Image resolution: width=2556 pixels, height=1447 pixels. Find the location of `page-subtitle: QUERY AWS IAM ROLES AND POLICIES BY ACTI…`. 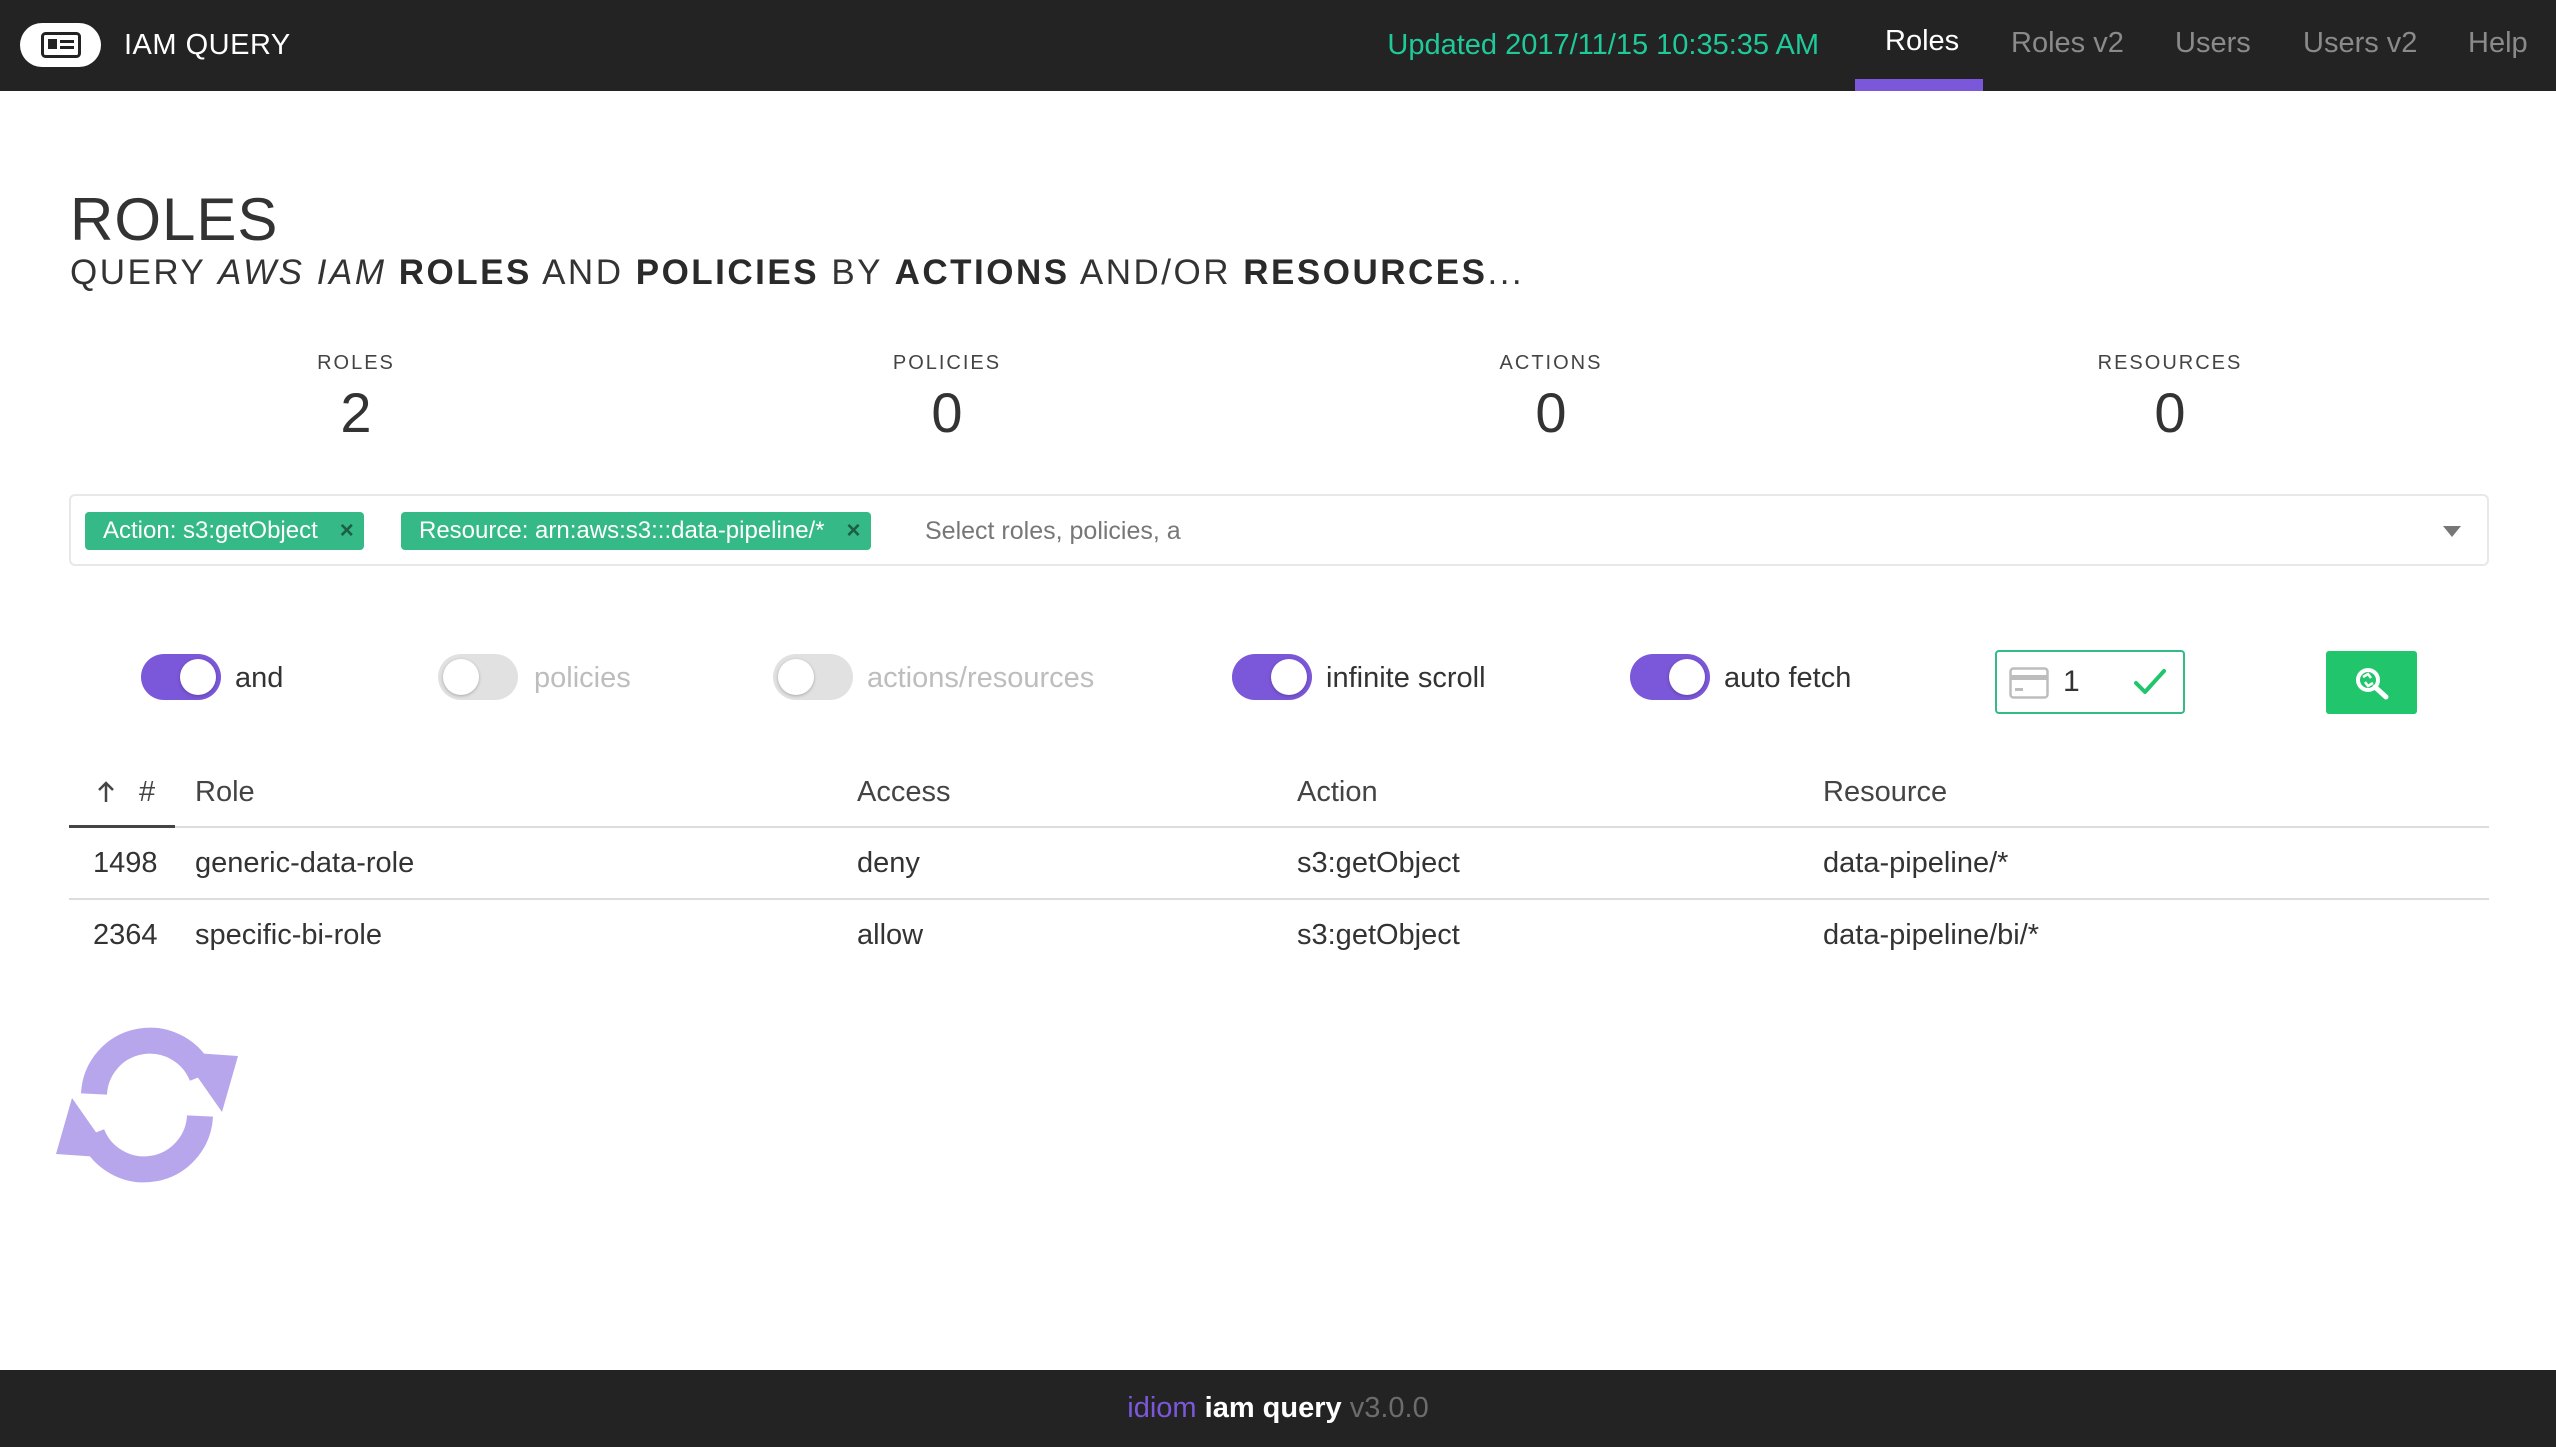

page-subtitle: QUERY AWS IAM ROLES AND POLICIES BY ACTI… is located at coordinates (797, 273).